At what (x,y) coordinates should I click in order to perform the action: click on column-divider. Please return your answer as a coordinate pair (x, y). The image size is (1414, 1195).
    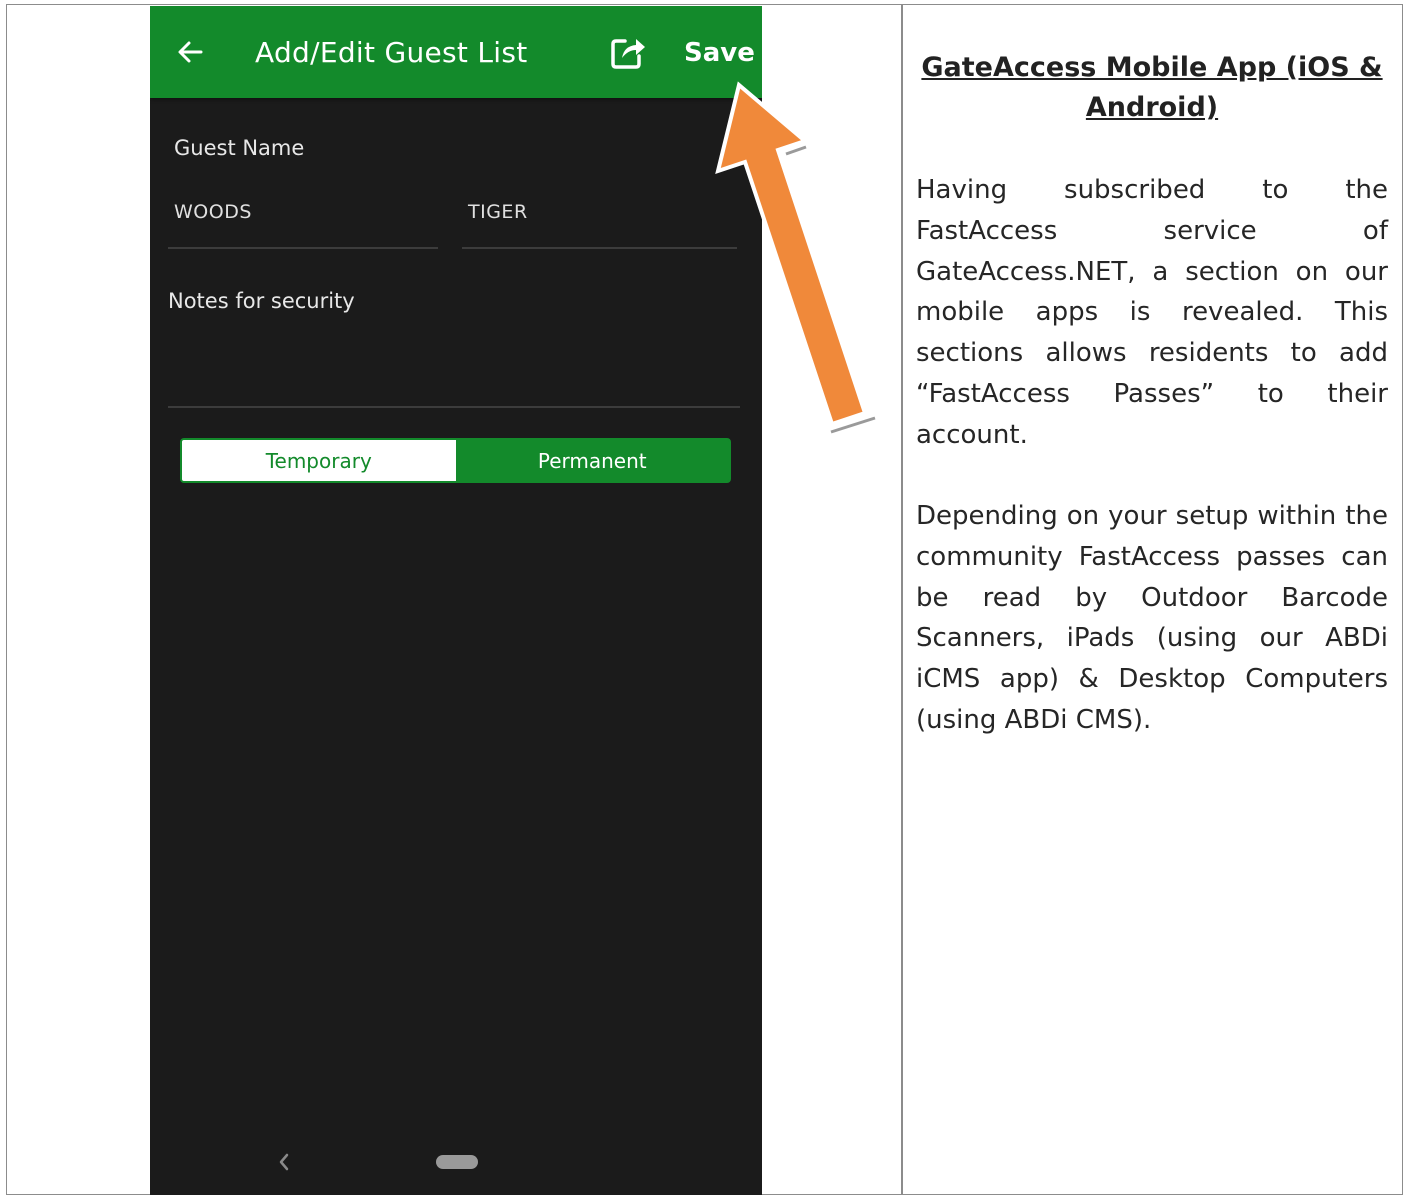
    Looking at the image, I should click on (902, 599).